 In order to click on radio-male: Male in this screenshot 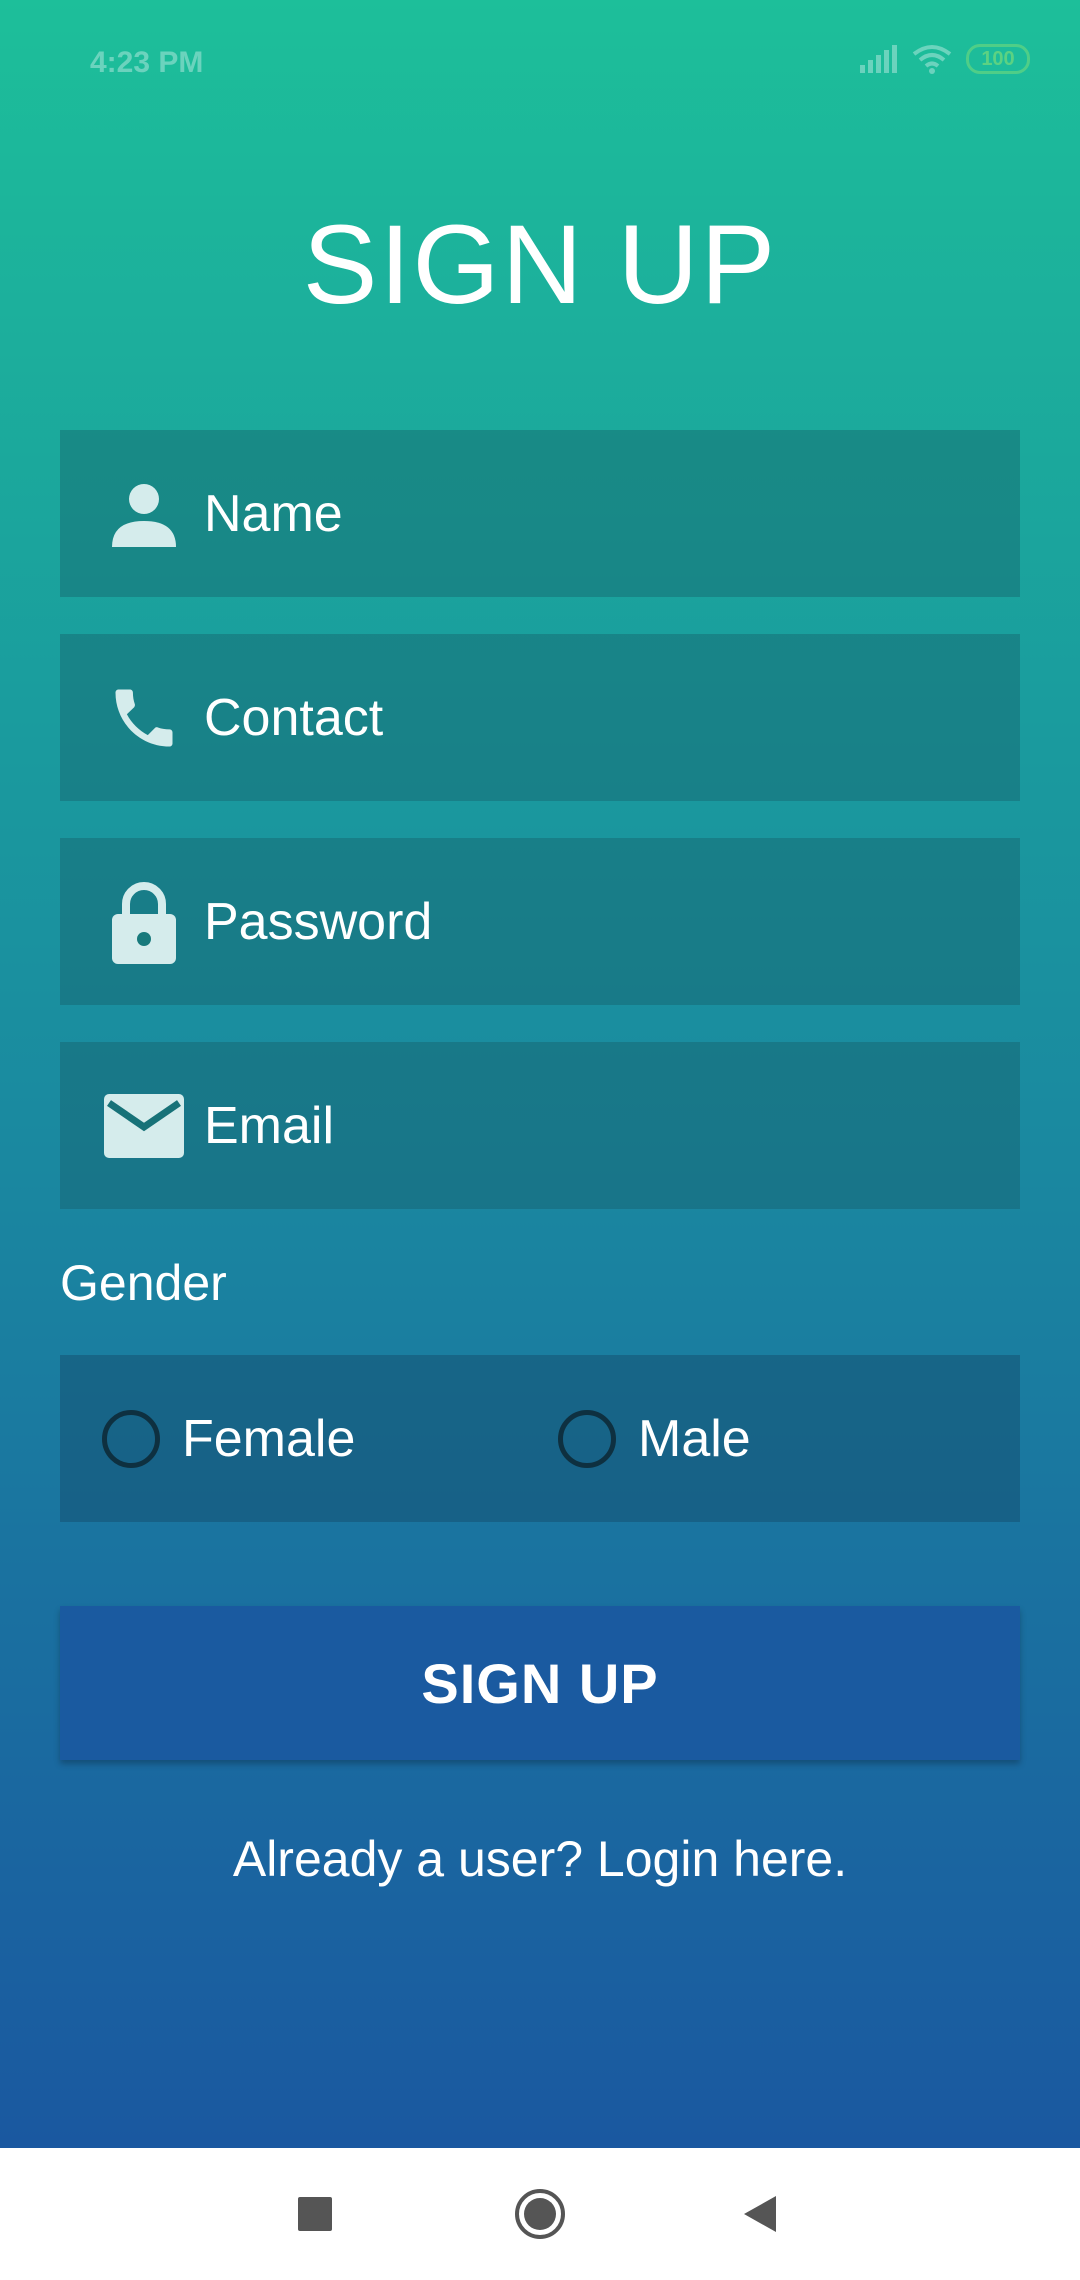, I will do `click(654, 1438)`.